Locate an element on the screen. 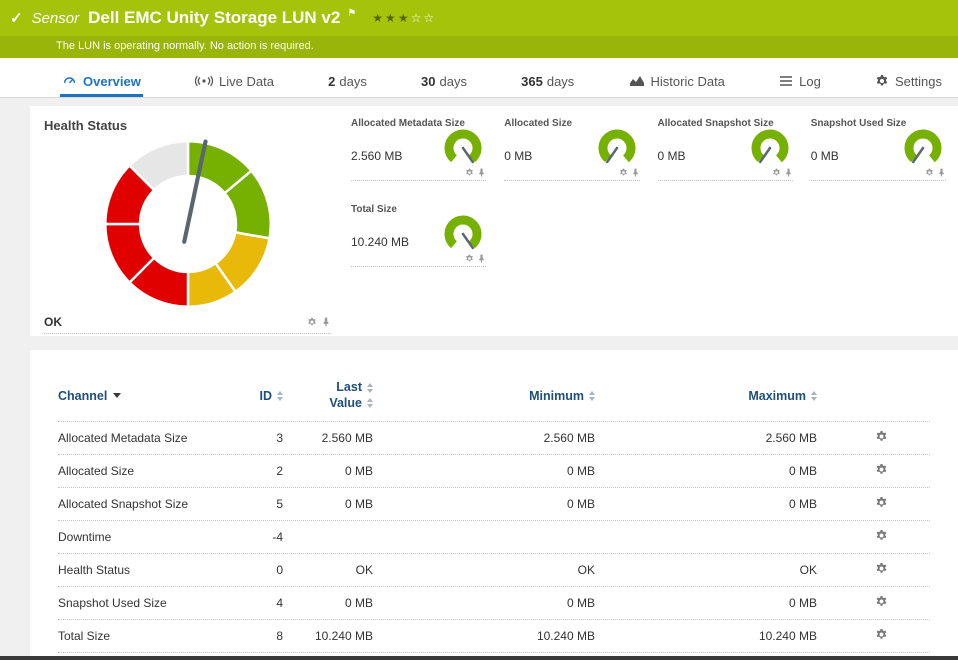 The width and height of the screenshot is (958, 668). priority-stars: ★★★☆☆ is located at coordinates (404, 18).